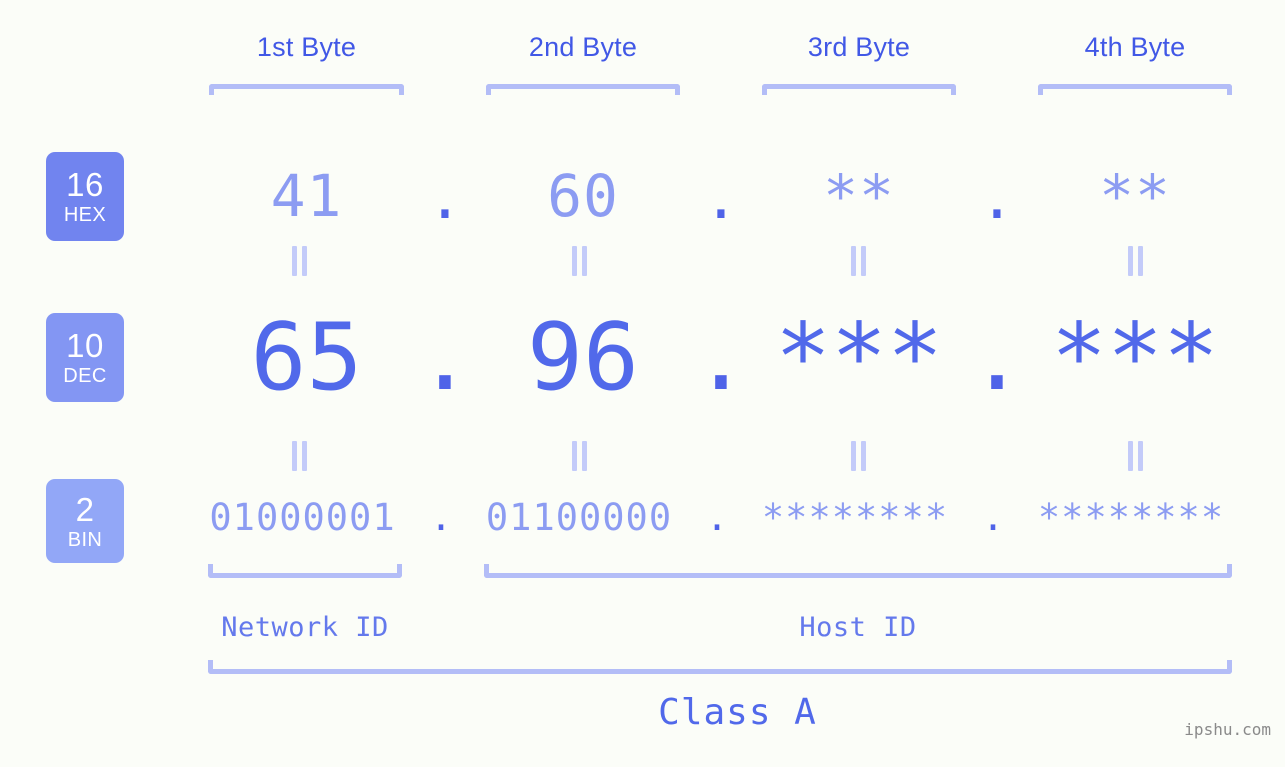 This screenshot has height=767, width=1285. I want to click on hex-octet-1: 41, so click(306, 196).